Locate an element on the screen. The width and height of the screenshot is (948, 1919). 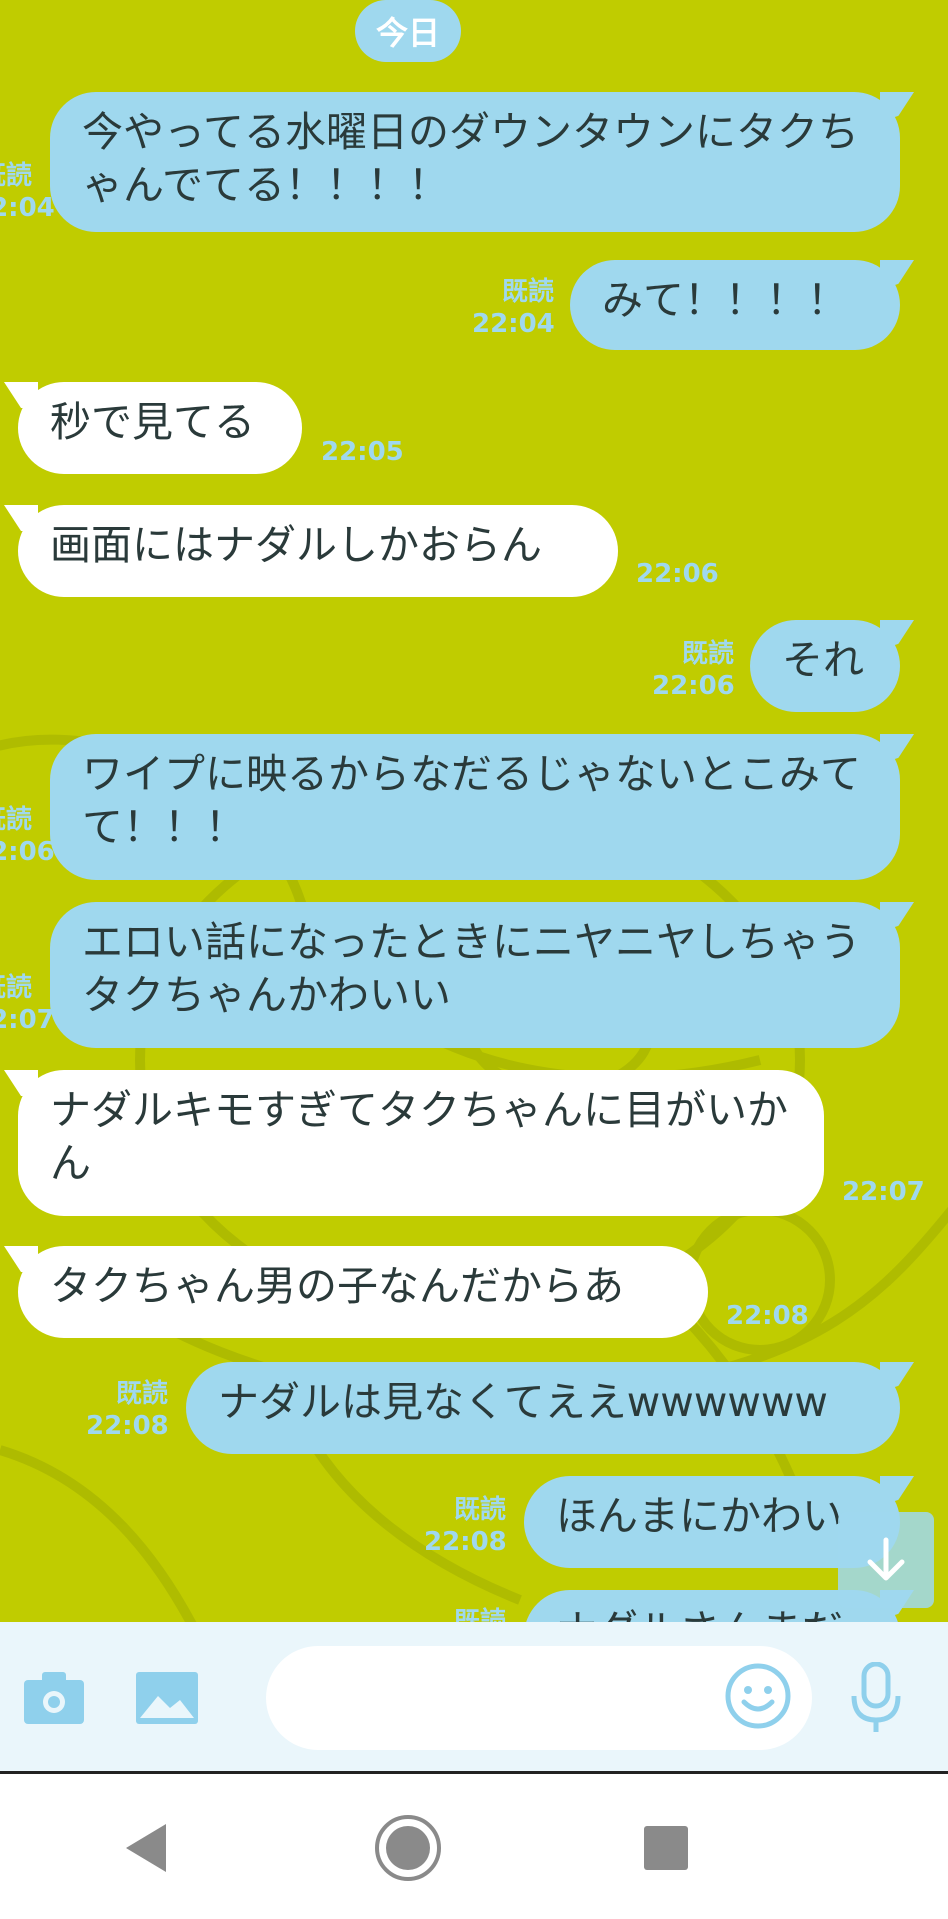
camera-icon is located at coordinates (54, 1698).